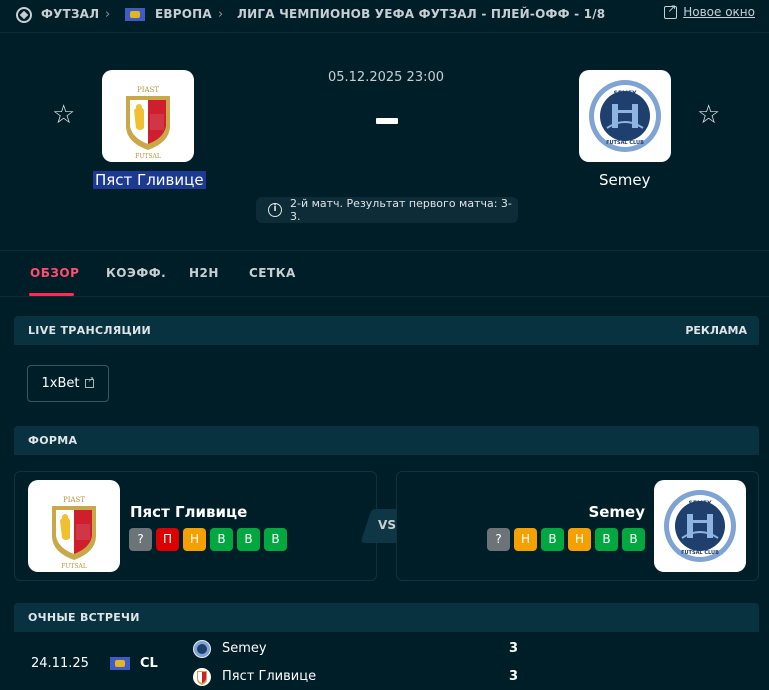 This screenshot has height=690, width=769. I want to click on futsal-ball-icon, so click(24, 15).